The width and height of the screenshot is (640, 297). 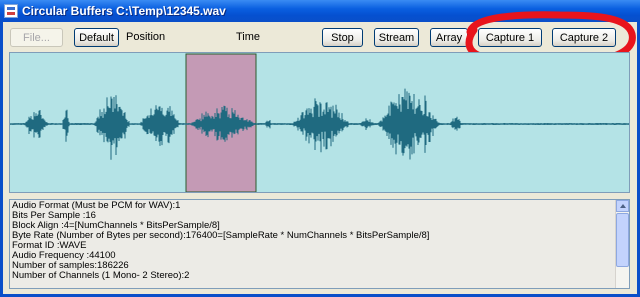 What do you see at coordinates (622, 240) in the screenshot?
I see `scroll-thumb` at bounding box center [622, 240].